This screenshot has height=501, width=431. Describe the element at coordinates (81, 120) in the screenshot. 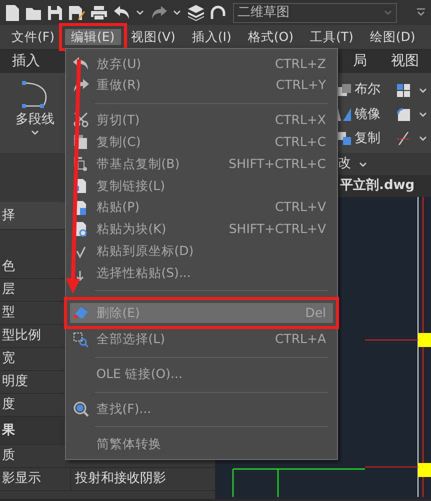

I see `scissors-icon` at that location.